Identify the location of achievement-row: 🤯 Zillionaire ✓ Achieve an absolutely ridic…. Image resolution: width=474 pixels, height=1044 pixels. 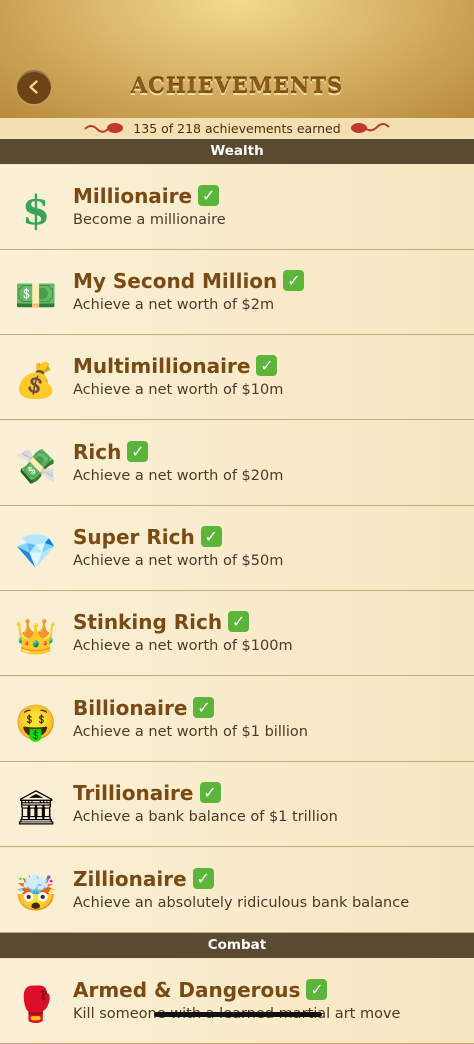
(237, 890).